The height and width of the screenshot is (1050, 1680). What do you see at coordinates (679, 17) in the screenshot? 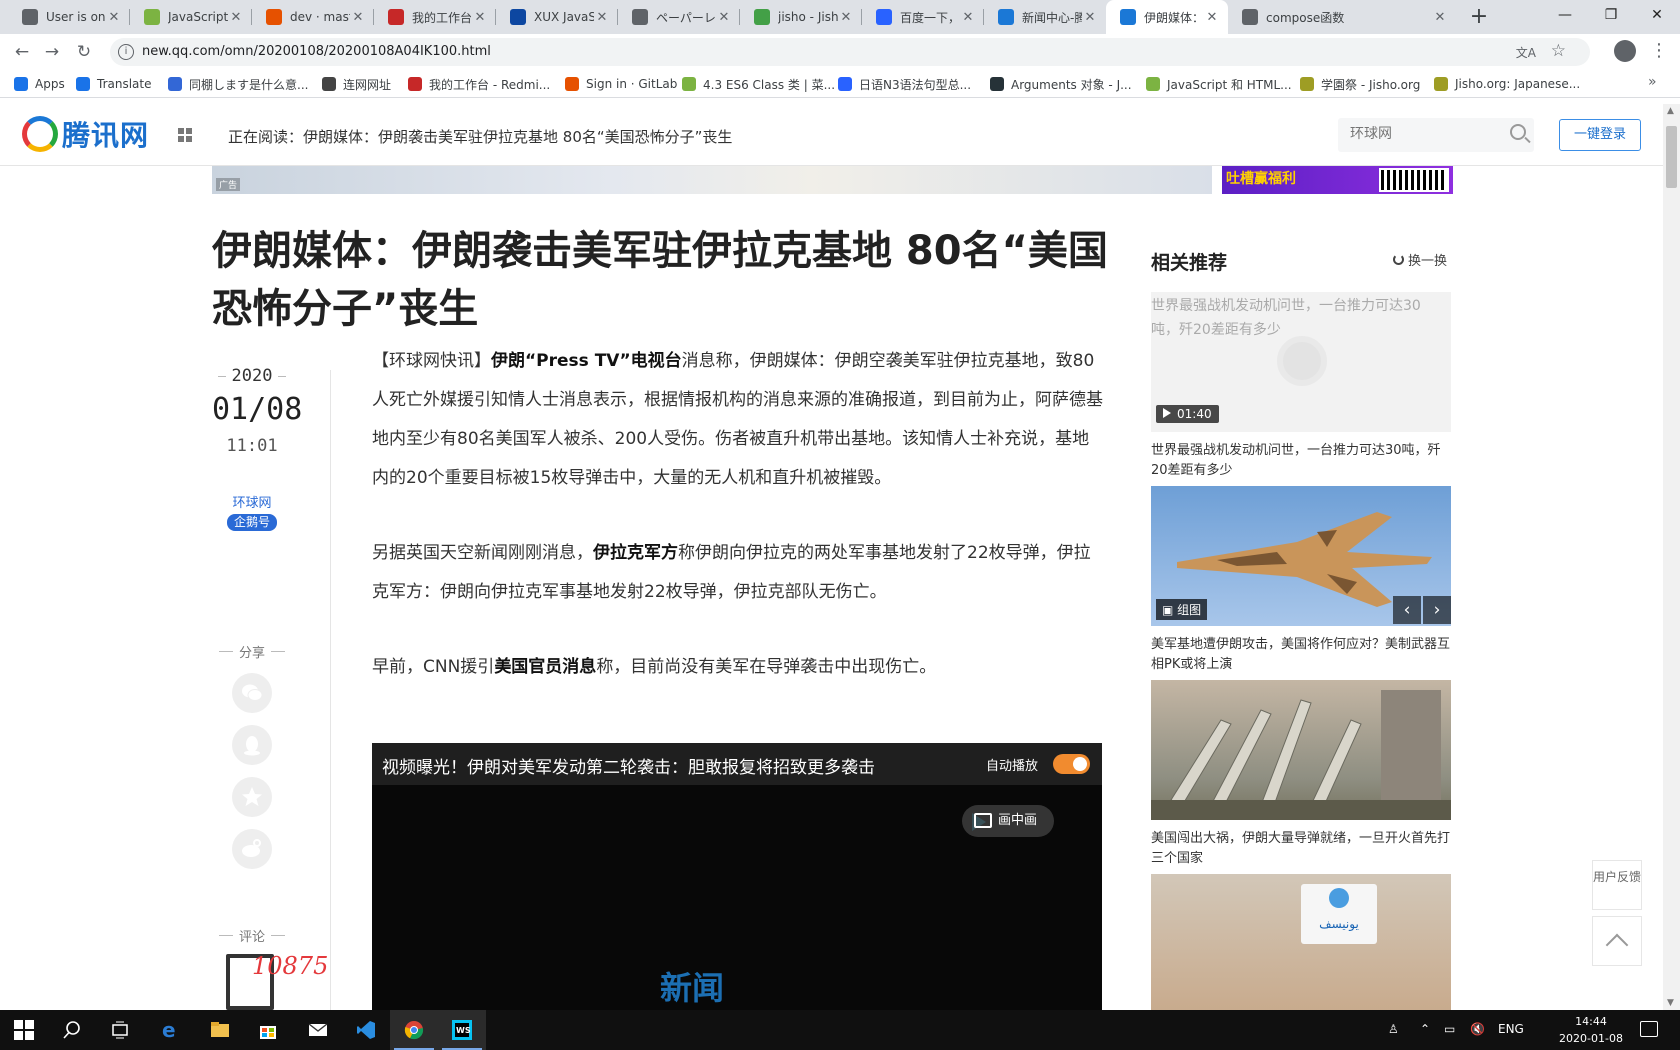
I see `browser-tab: ペーパーレスファ✕` at bounding box center [679, 17].